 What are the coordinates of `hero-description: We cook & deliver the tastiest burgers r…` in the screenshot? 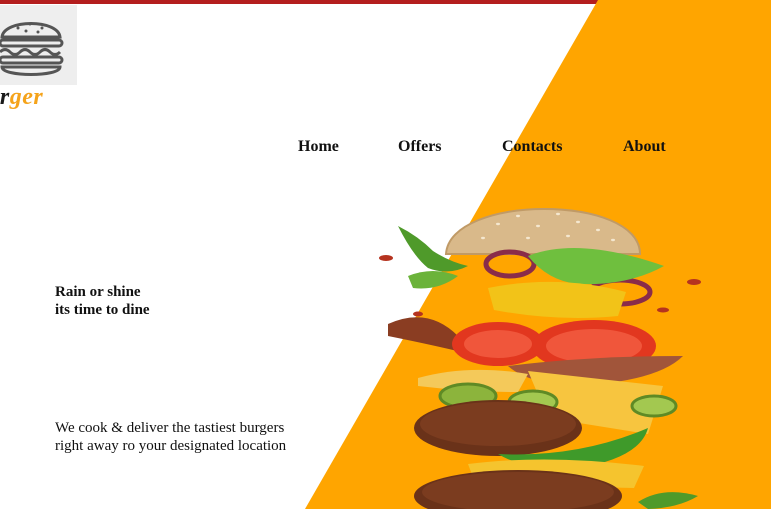 It's located at (170, 437).